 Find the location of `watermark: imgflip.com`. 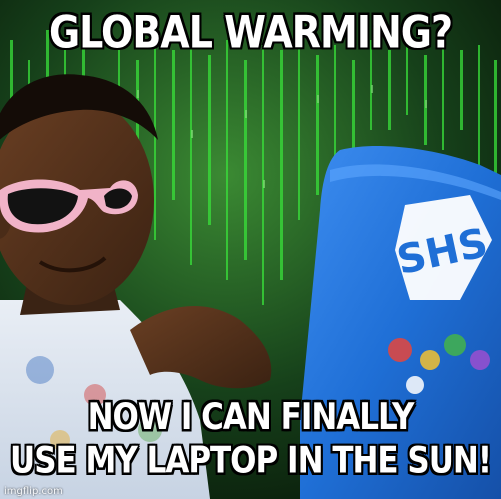

watermark: imgflip.com is located at coordinates (33, 491).